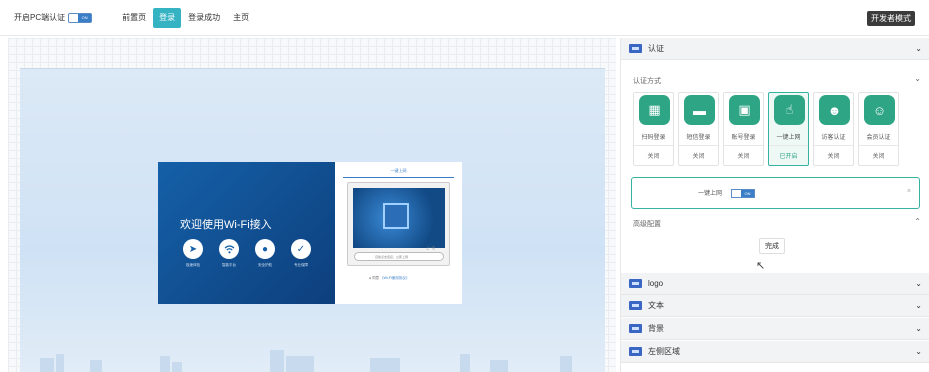  I want to click on wifi-icon, so click(229, 249).